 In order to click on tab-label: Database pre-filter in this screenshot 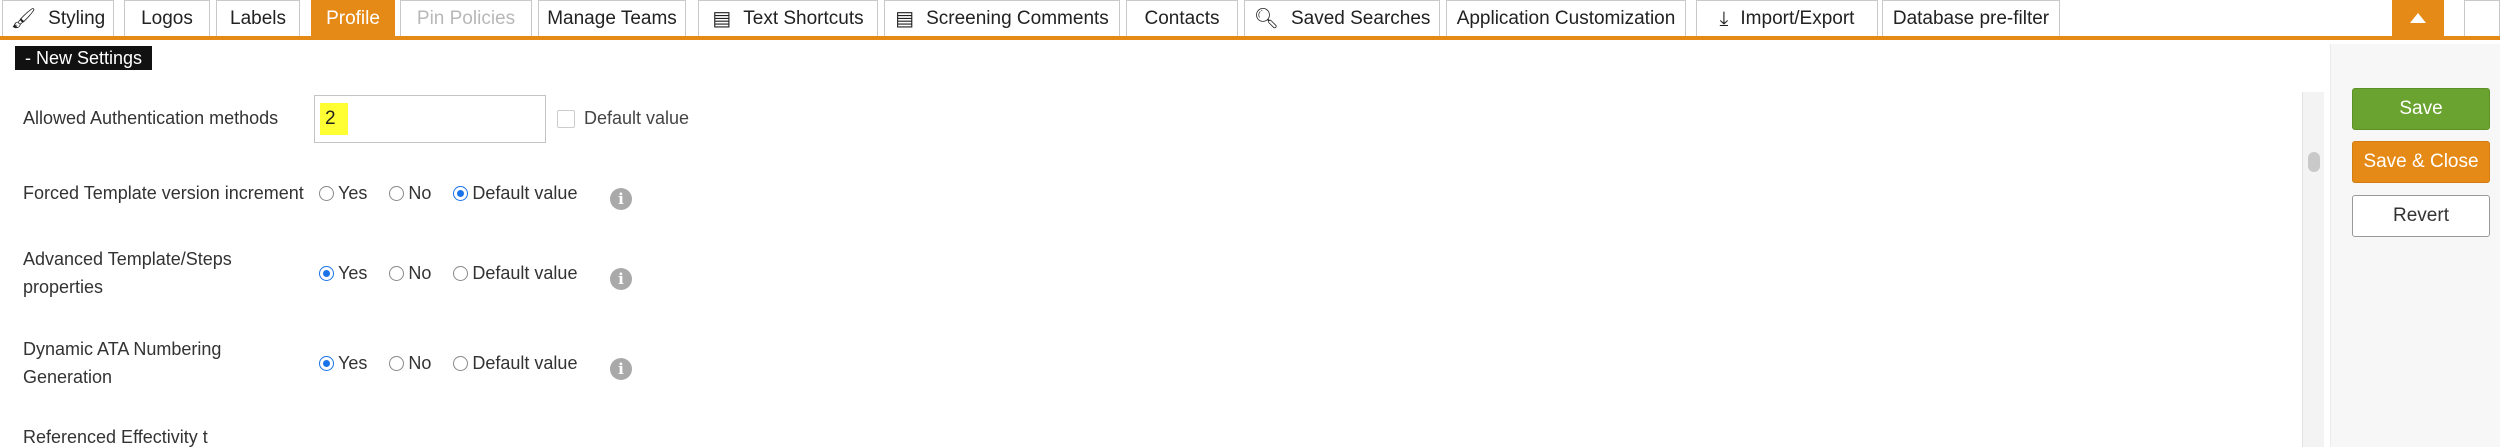, I will do `click(1971, 18)`.